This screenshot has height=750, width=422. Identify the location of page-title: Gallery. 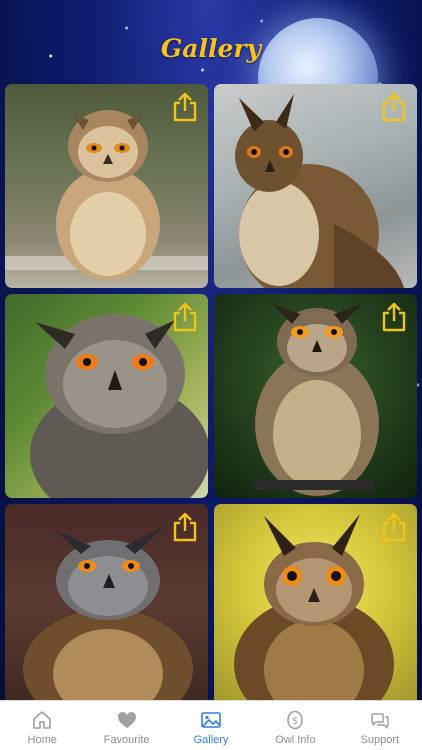
(211, 48).